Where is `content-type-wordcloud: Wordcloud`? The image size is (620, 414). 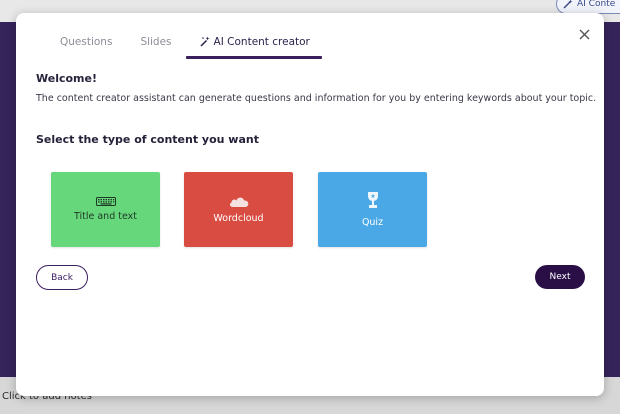 content-type-wordcloud: Wordcloud is located at coordinates (238, 209).